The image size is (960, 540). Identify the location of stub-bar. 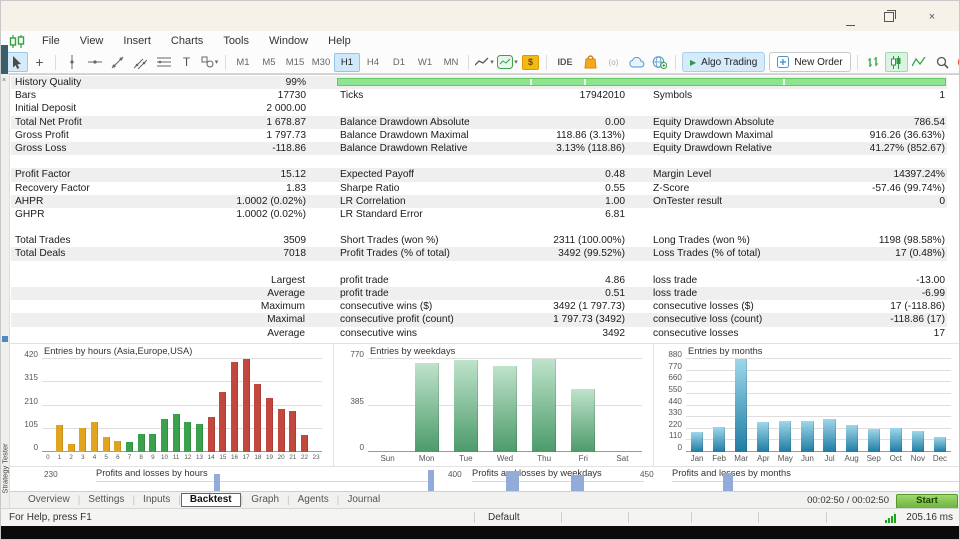
(577, 483).